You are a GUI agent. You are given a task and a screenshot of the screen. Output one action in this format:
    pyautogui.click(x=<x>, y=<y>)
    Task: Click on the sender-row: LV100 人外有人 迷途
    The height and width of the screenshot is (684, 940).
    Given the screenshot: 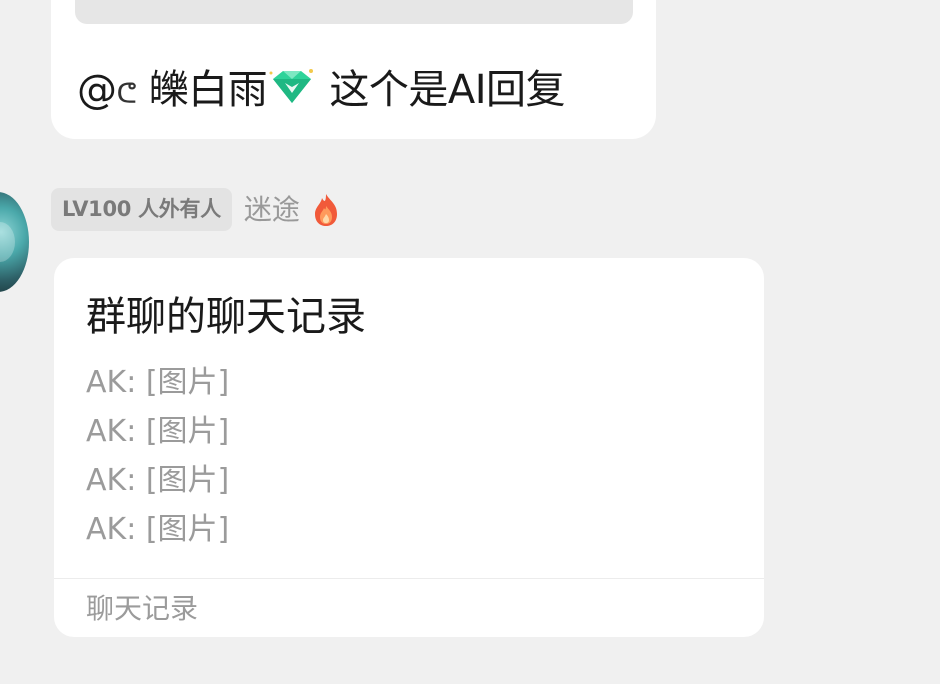 What is the action you would take?
    pyautogui.click(x=196, y=209)
    